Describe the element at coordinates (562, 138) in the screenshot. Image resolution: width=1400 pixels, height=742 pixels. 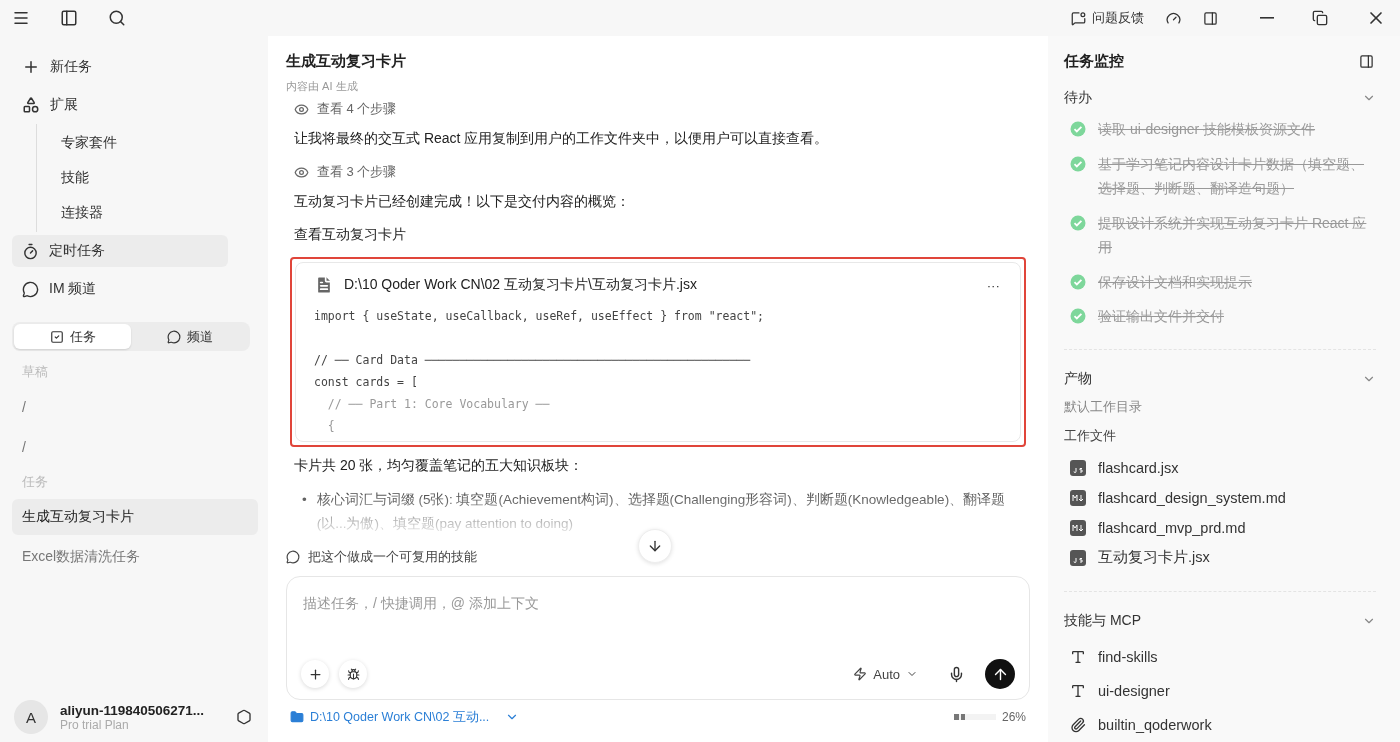
I see `message-text: 让我将最终的交互式 React 应用复制到用户的工作文件夹中，以便用户可以直接查看。` at that location.